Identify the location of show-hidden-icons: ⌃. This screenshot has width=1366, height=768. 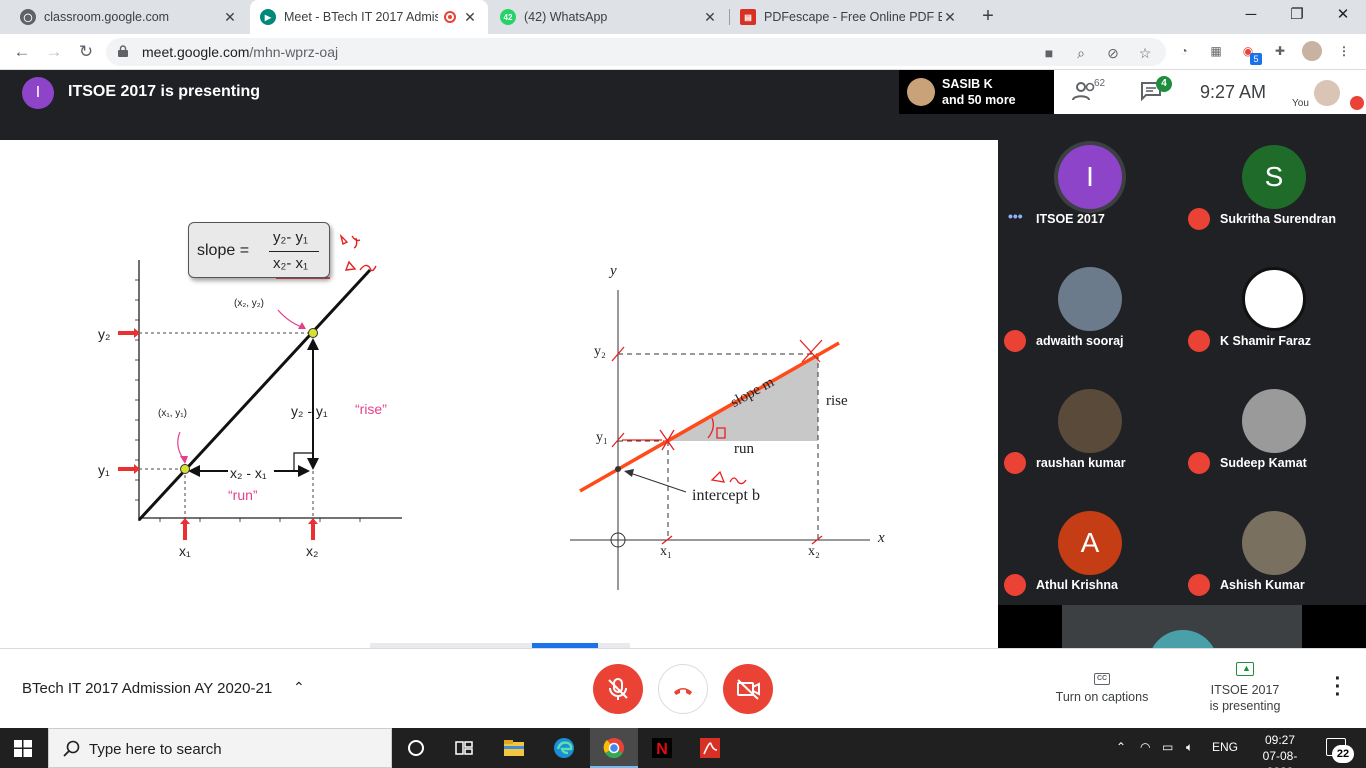
(1121, 747).